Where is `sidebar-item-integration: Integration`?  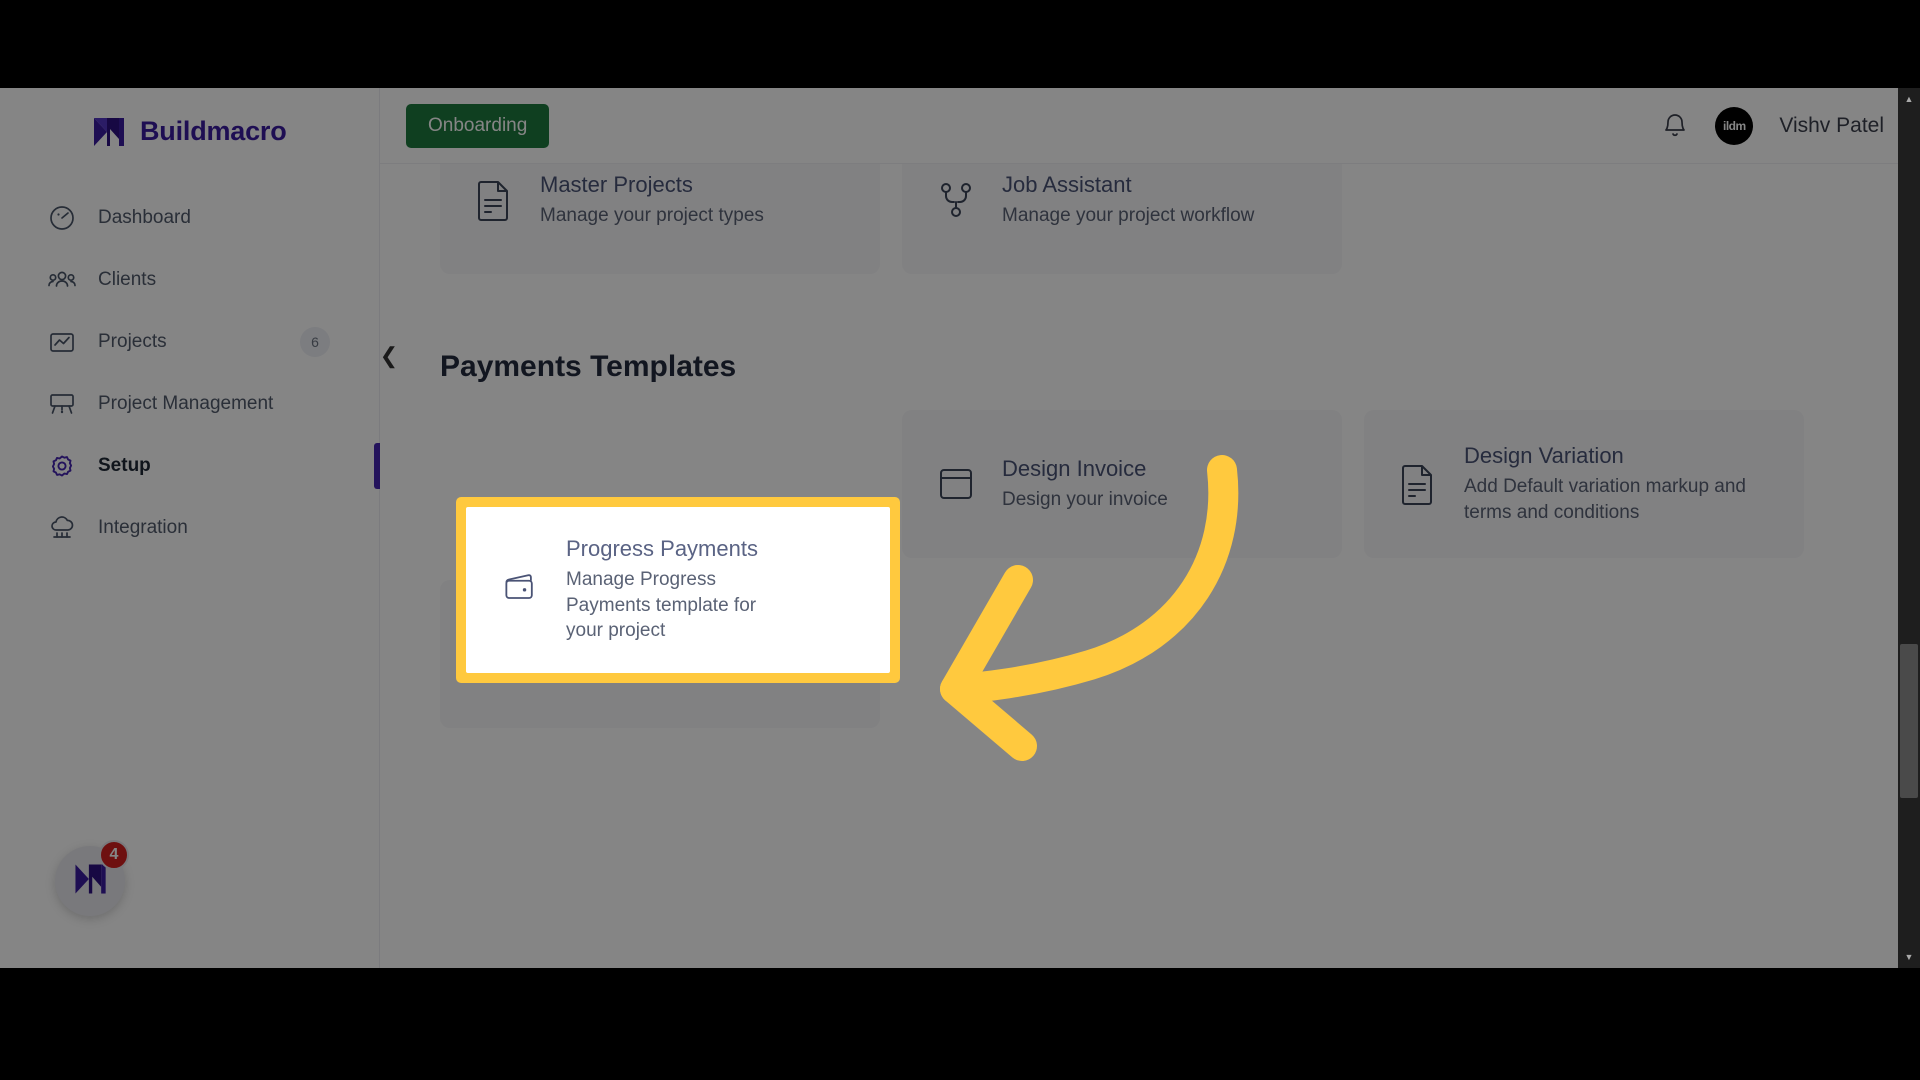 sidebar-item-integration: Integration is located at coordinates (189, 528).